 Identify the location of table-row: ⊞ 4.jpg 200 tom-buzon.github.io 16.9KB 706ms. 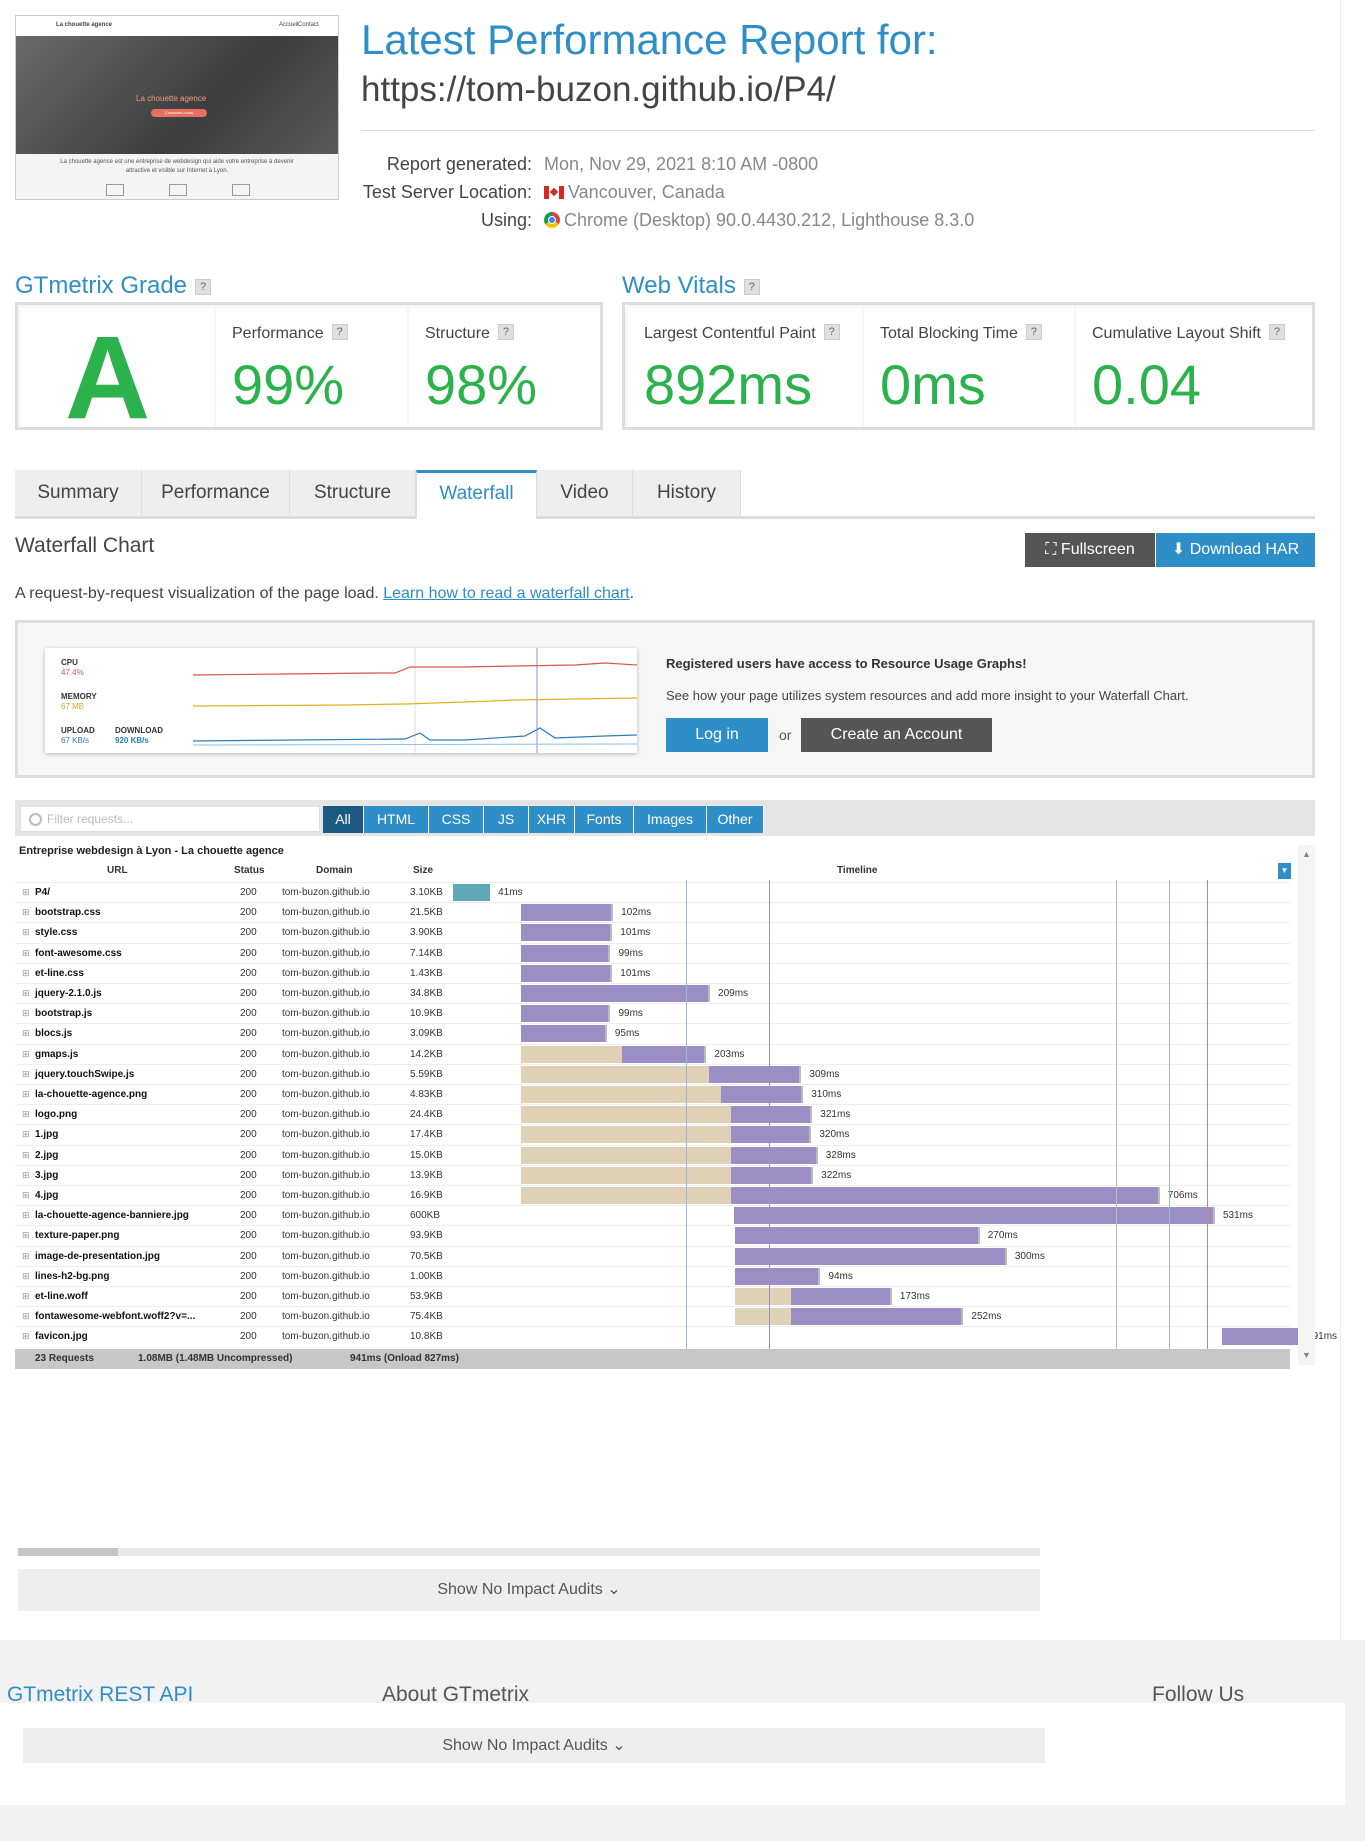
(652, 1195).